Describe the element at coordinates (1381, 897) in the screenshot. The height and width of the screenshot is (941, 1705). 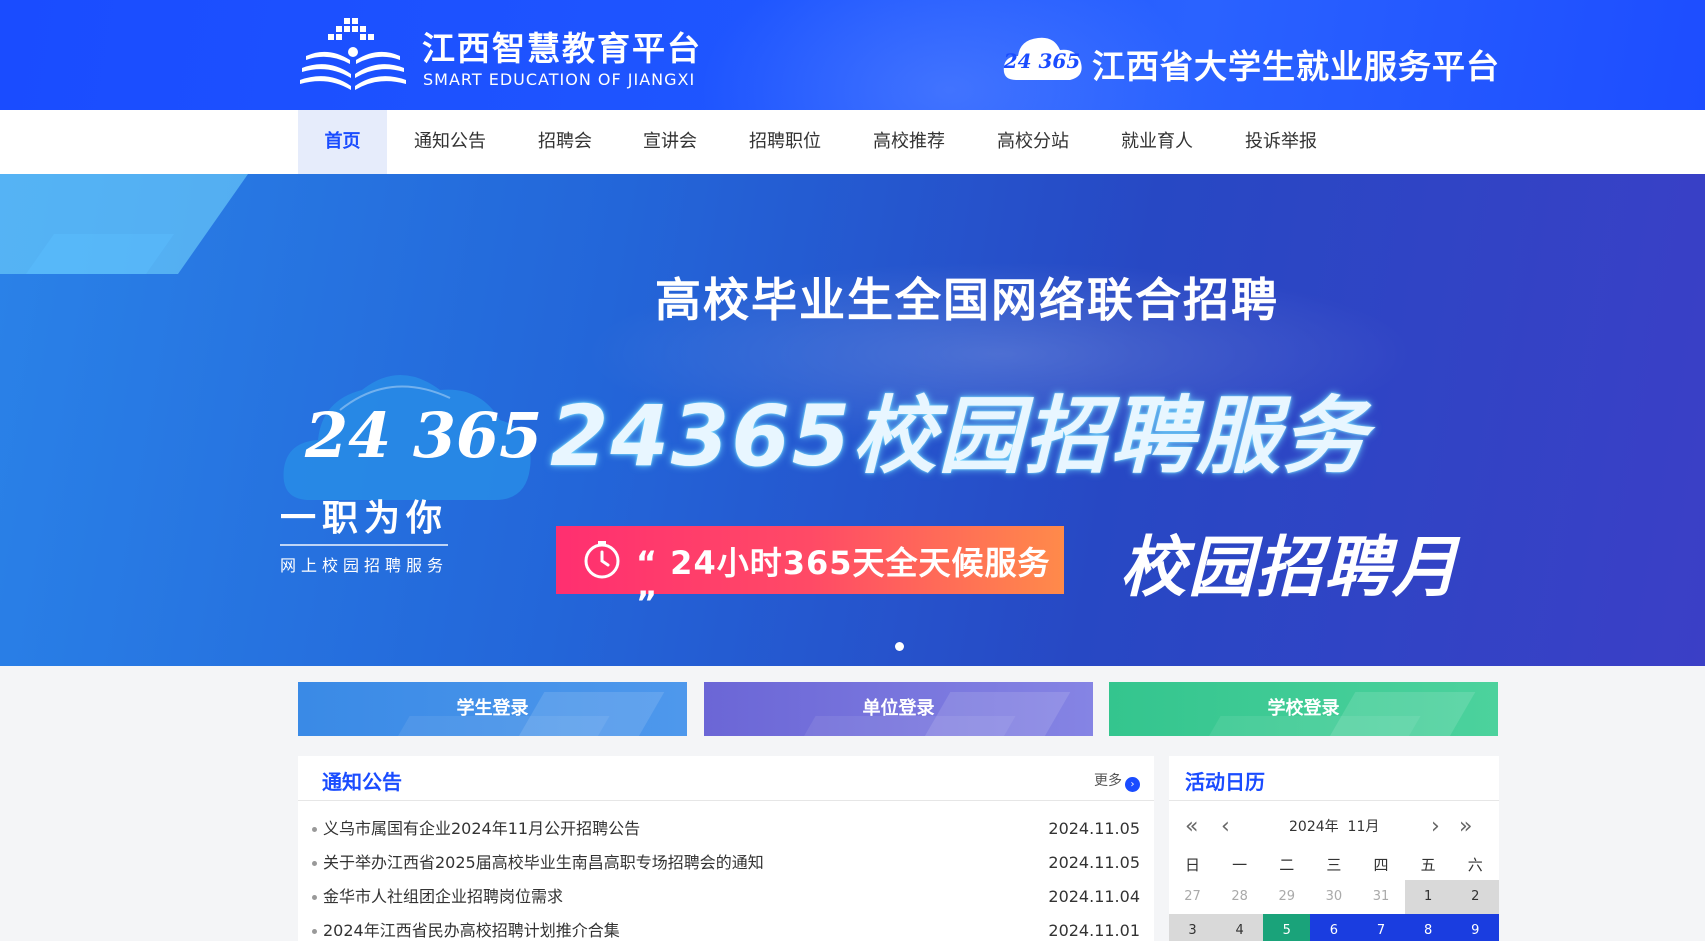
I see `calendar-day: 31` at that location.